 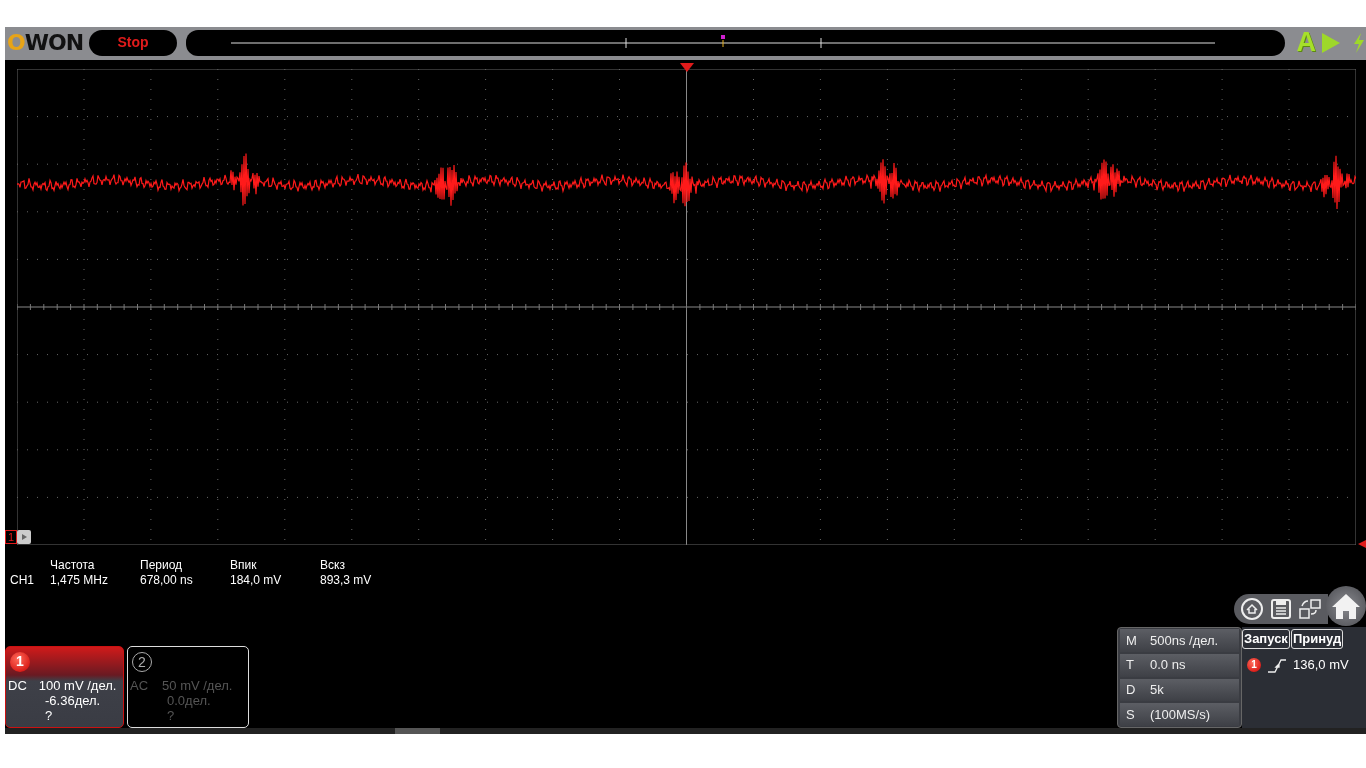 I want to click on measure-value: 893,3 mV, so click(x=346, y=580).